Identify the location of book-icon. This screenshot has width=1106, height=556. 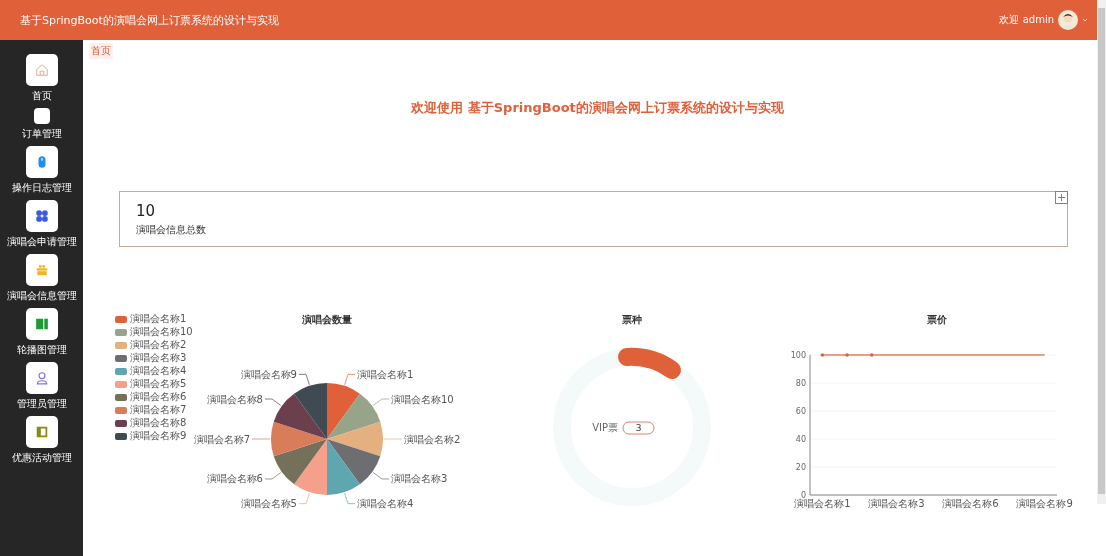
(41, 324).